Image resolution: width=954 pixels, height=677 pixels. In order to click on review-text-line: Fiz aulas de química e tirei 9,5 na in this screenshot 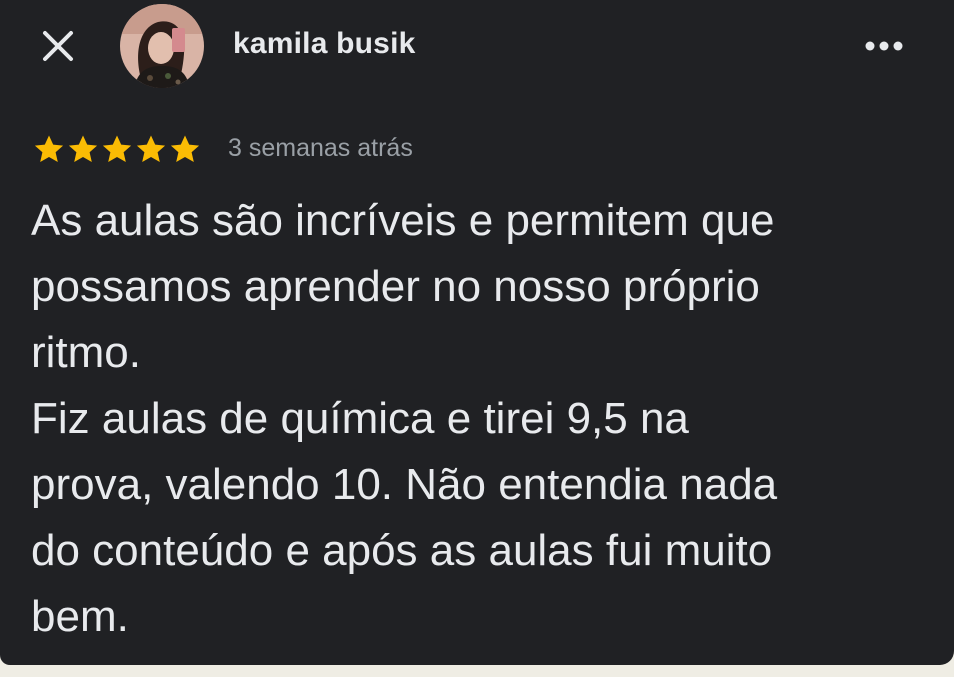, I will do `click(360, 418)`.